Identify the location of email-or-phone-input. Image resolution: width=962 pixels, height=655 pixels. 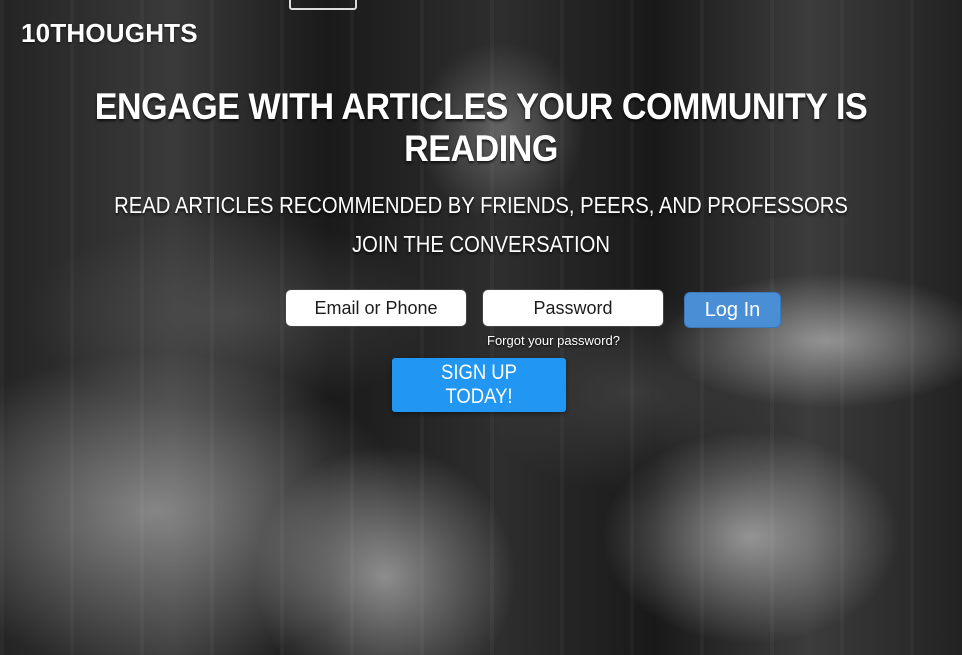
(376, 308).